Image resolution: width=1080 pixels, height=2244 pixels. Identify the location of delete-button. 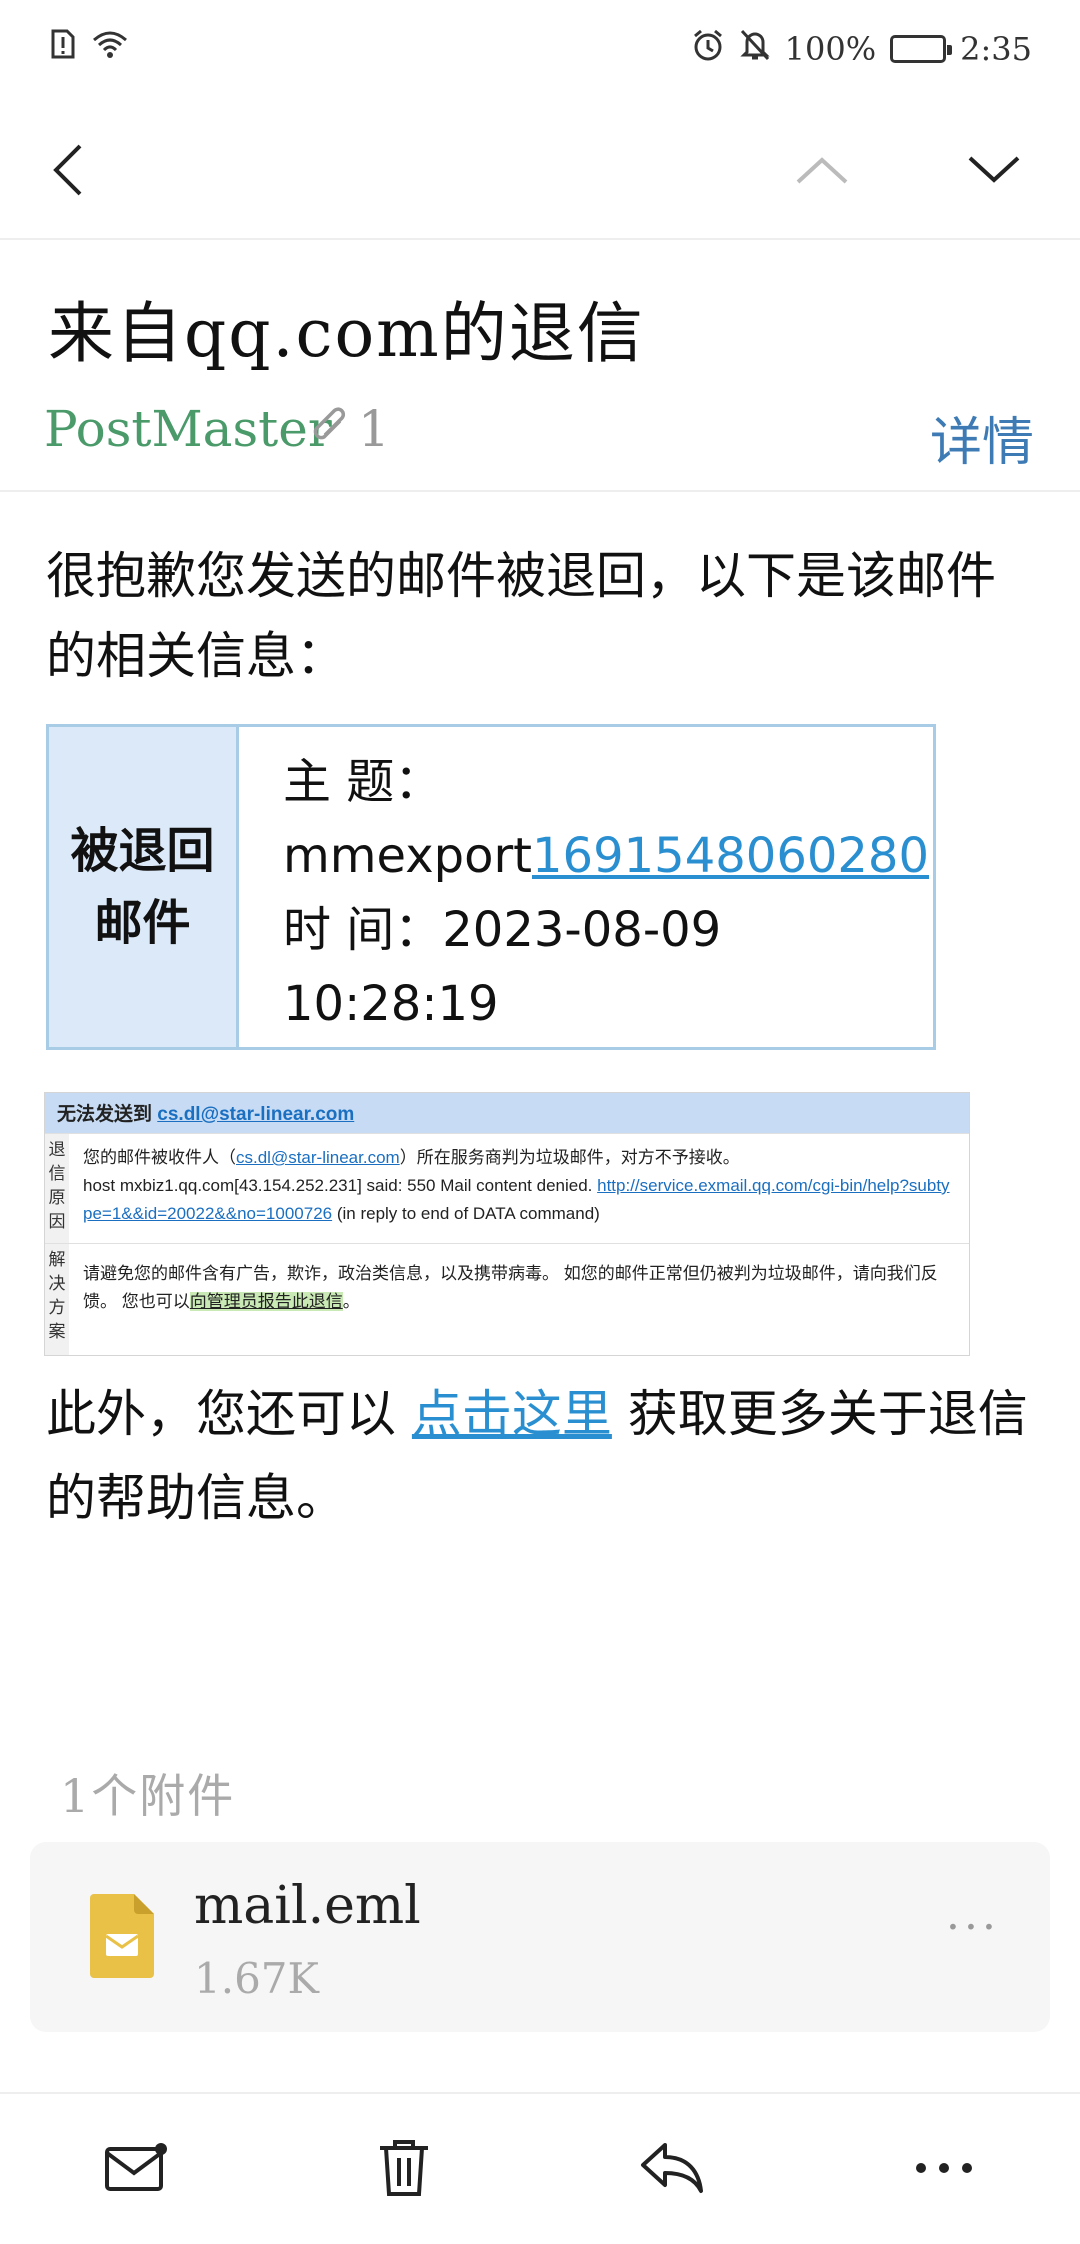
(404, 2168).